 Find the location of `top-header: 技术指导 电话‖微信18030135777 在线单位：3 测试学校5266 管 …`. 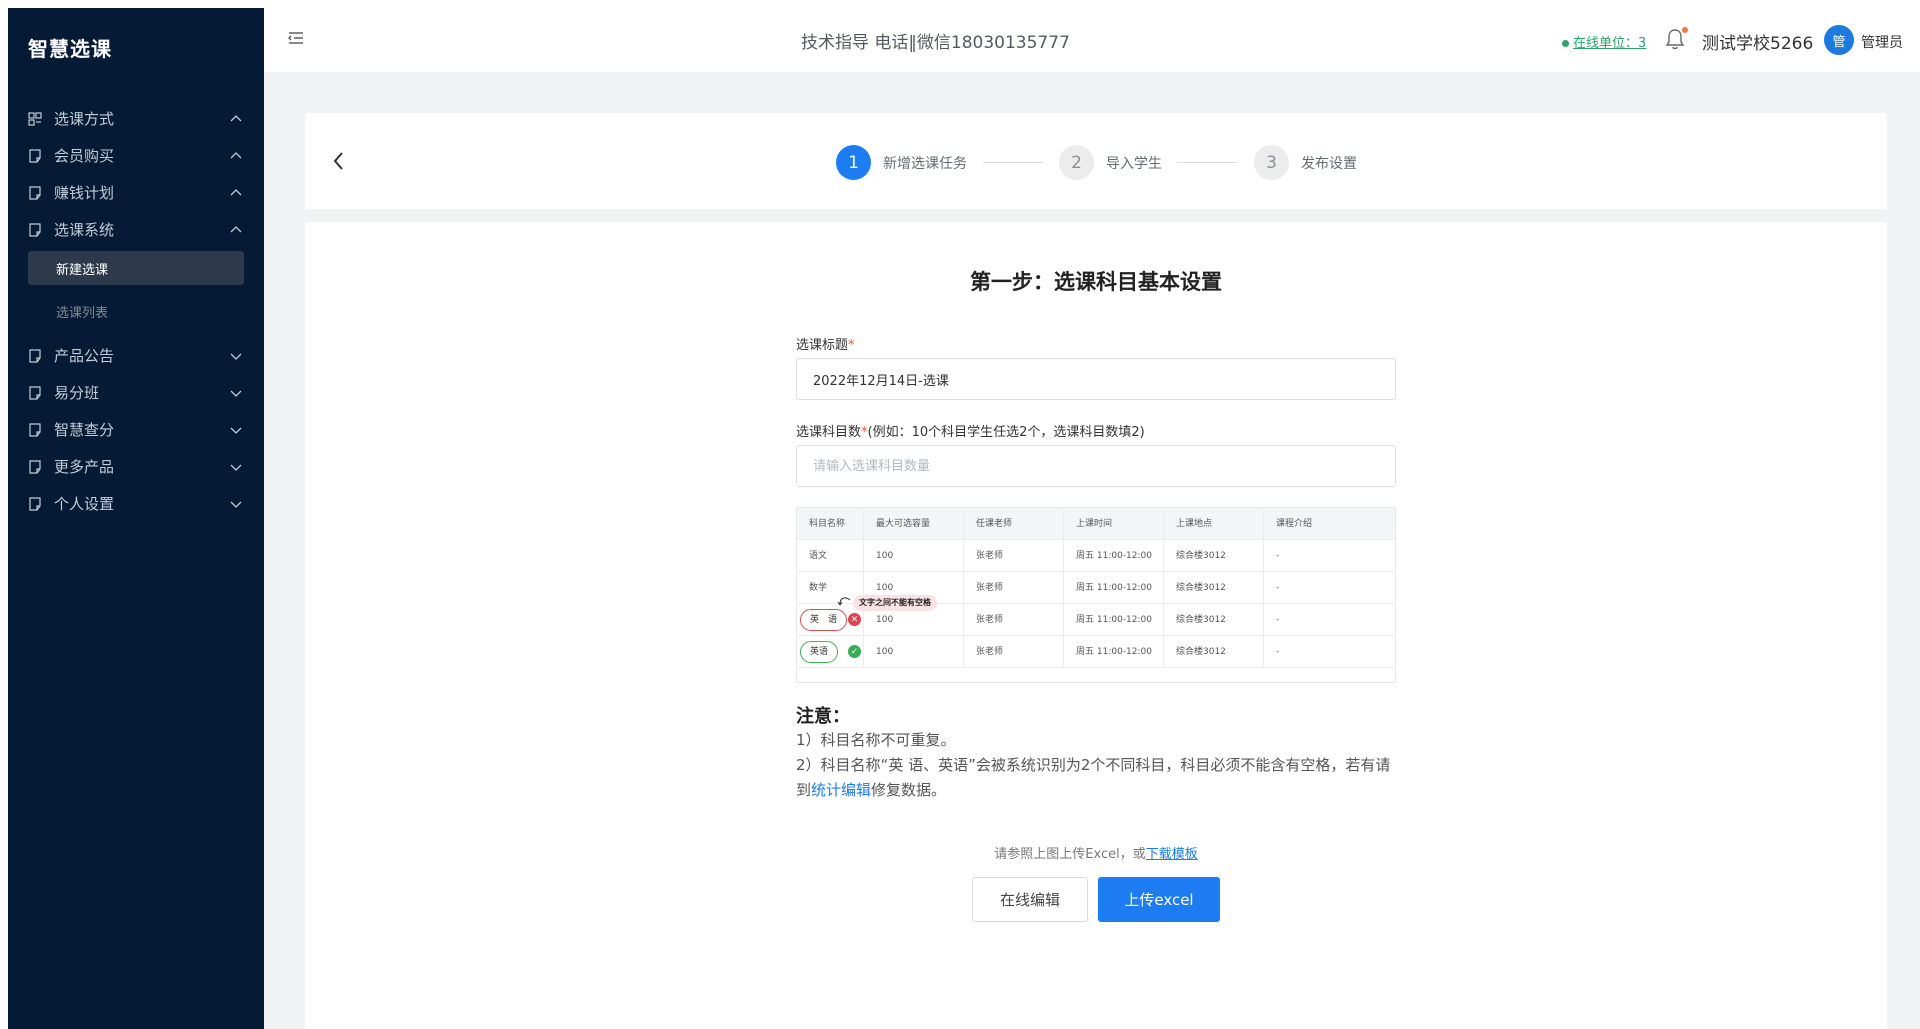

top-header: 技术指导 电话‖微信18030135777 在线单位：3 测试学校5266 管 … is located at coordinates (1092, 36).